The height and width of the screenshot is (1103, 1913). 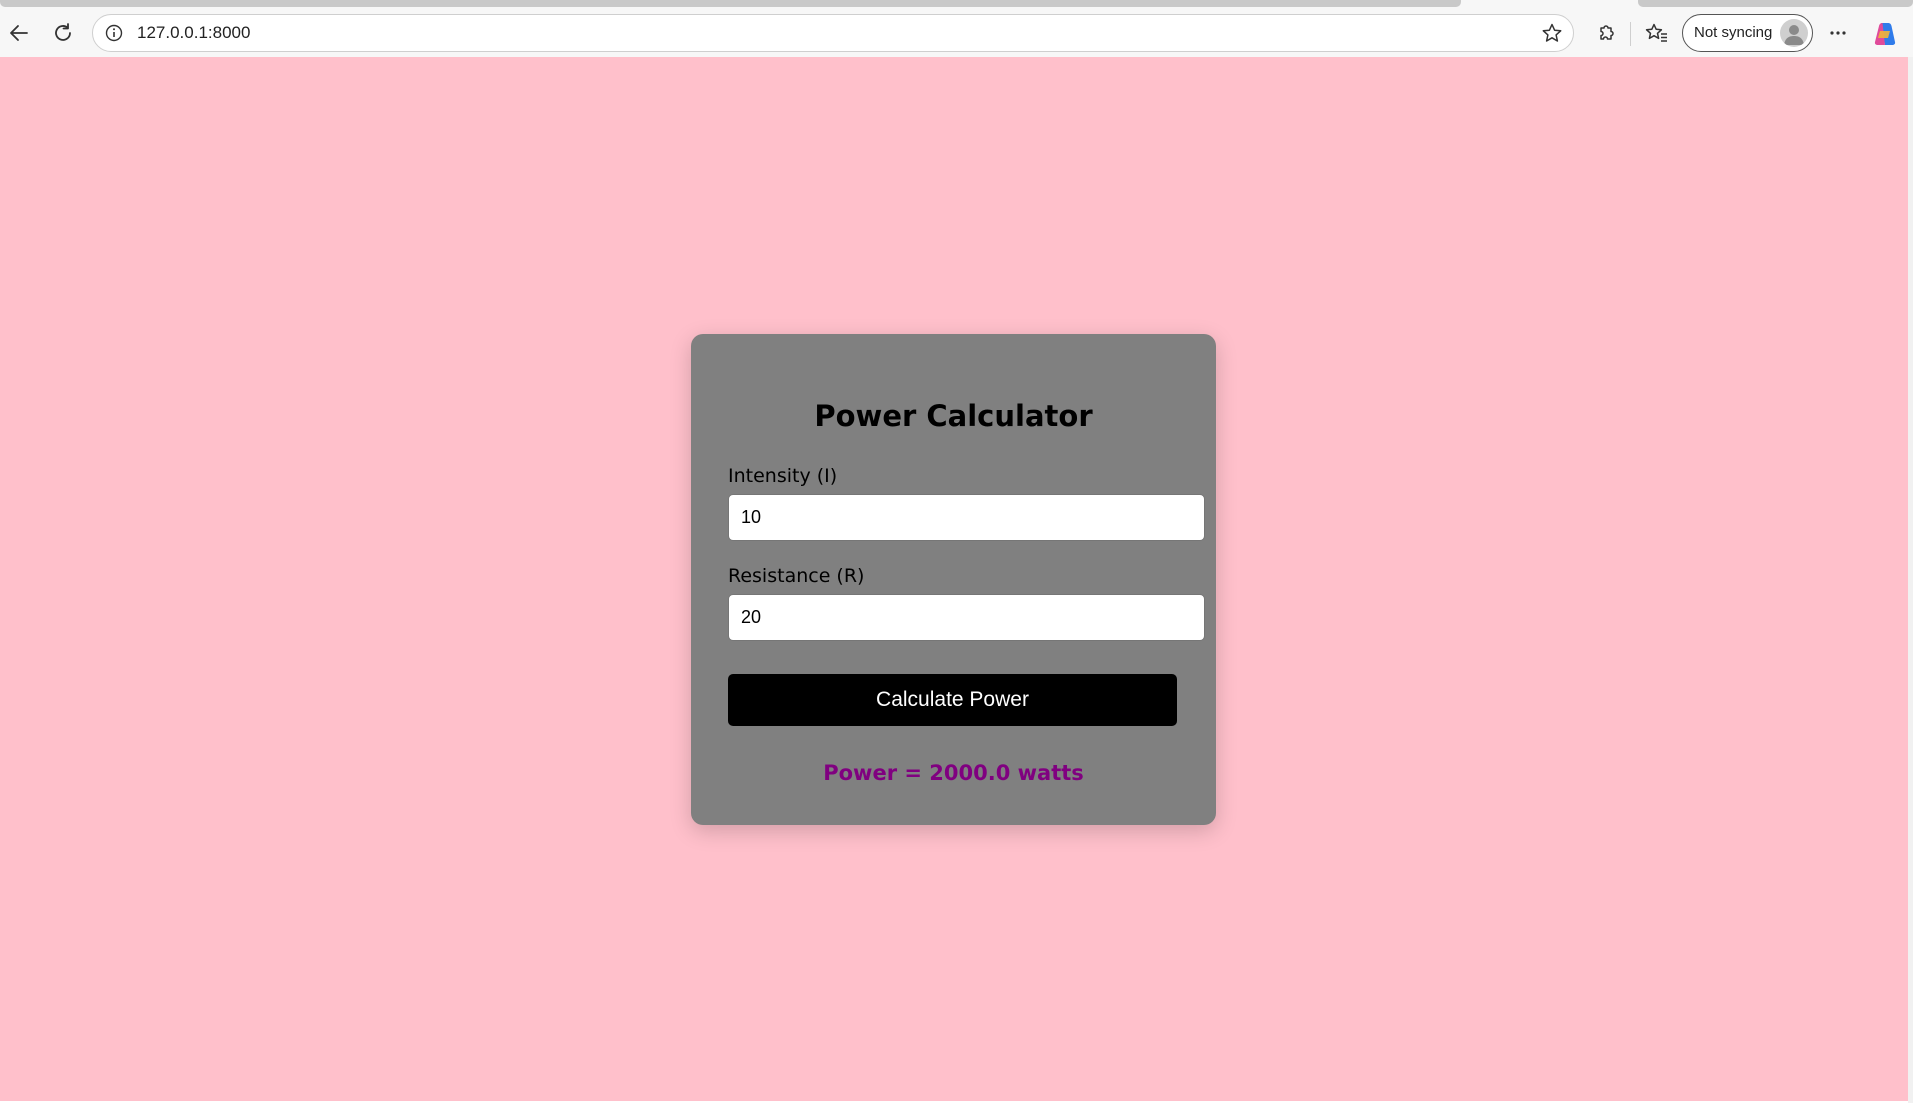 I want to click on info-icon, so click(x=114, y=33).